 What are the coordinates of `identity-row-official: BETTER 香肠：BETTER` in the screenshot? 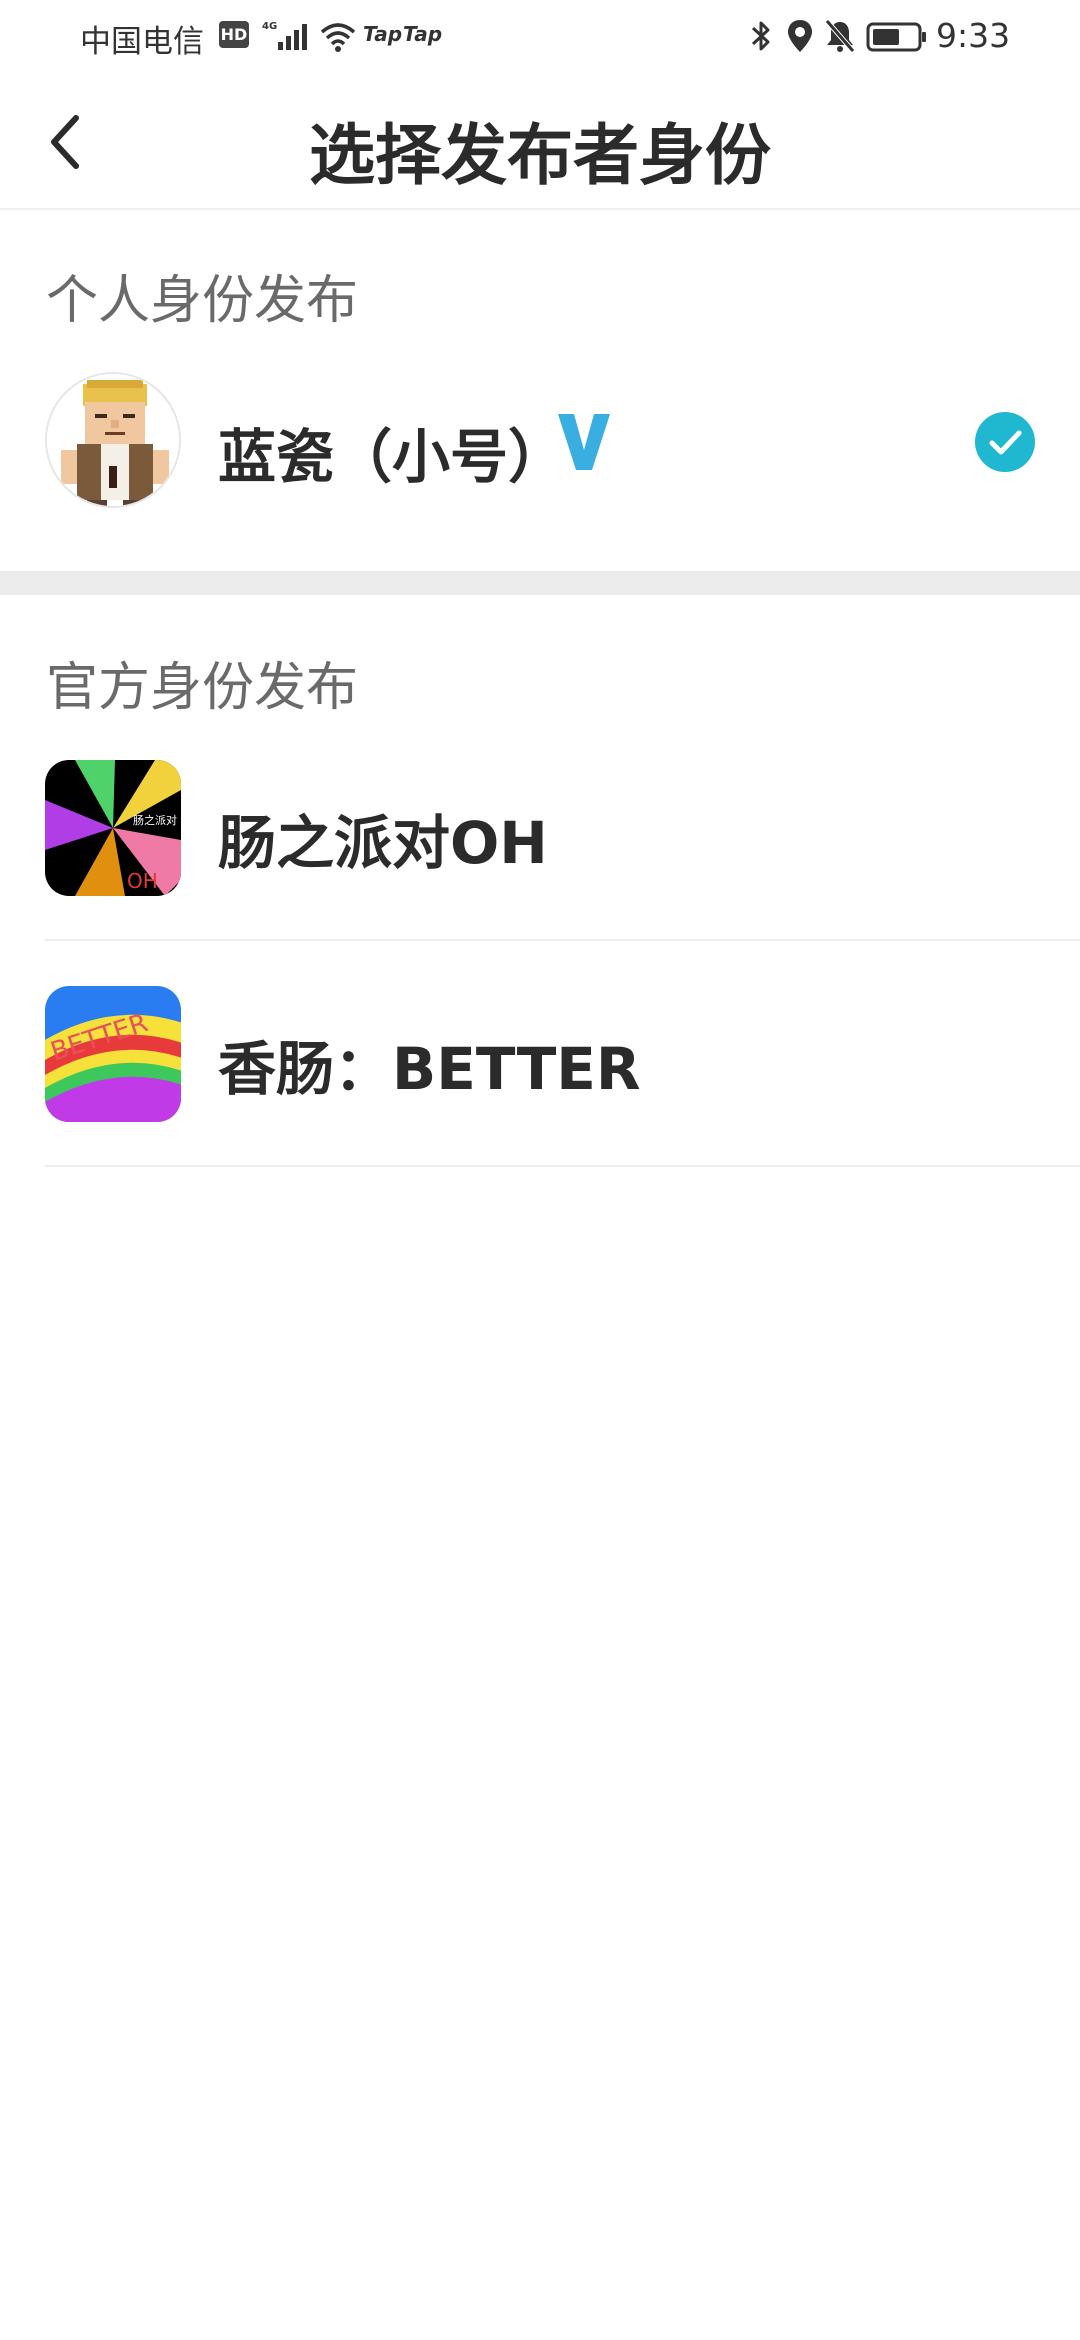 It's located at (540, 1054).